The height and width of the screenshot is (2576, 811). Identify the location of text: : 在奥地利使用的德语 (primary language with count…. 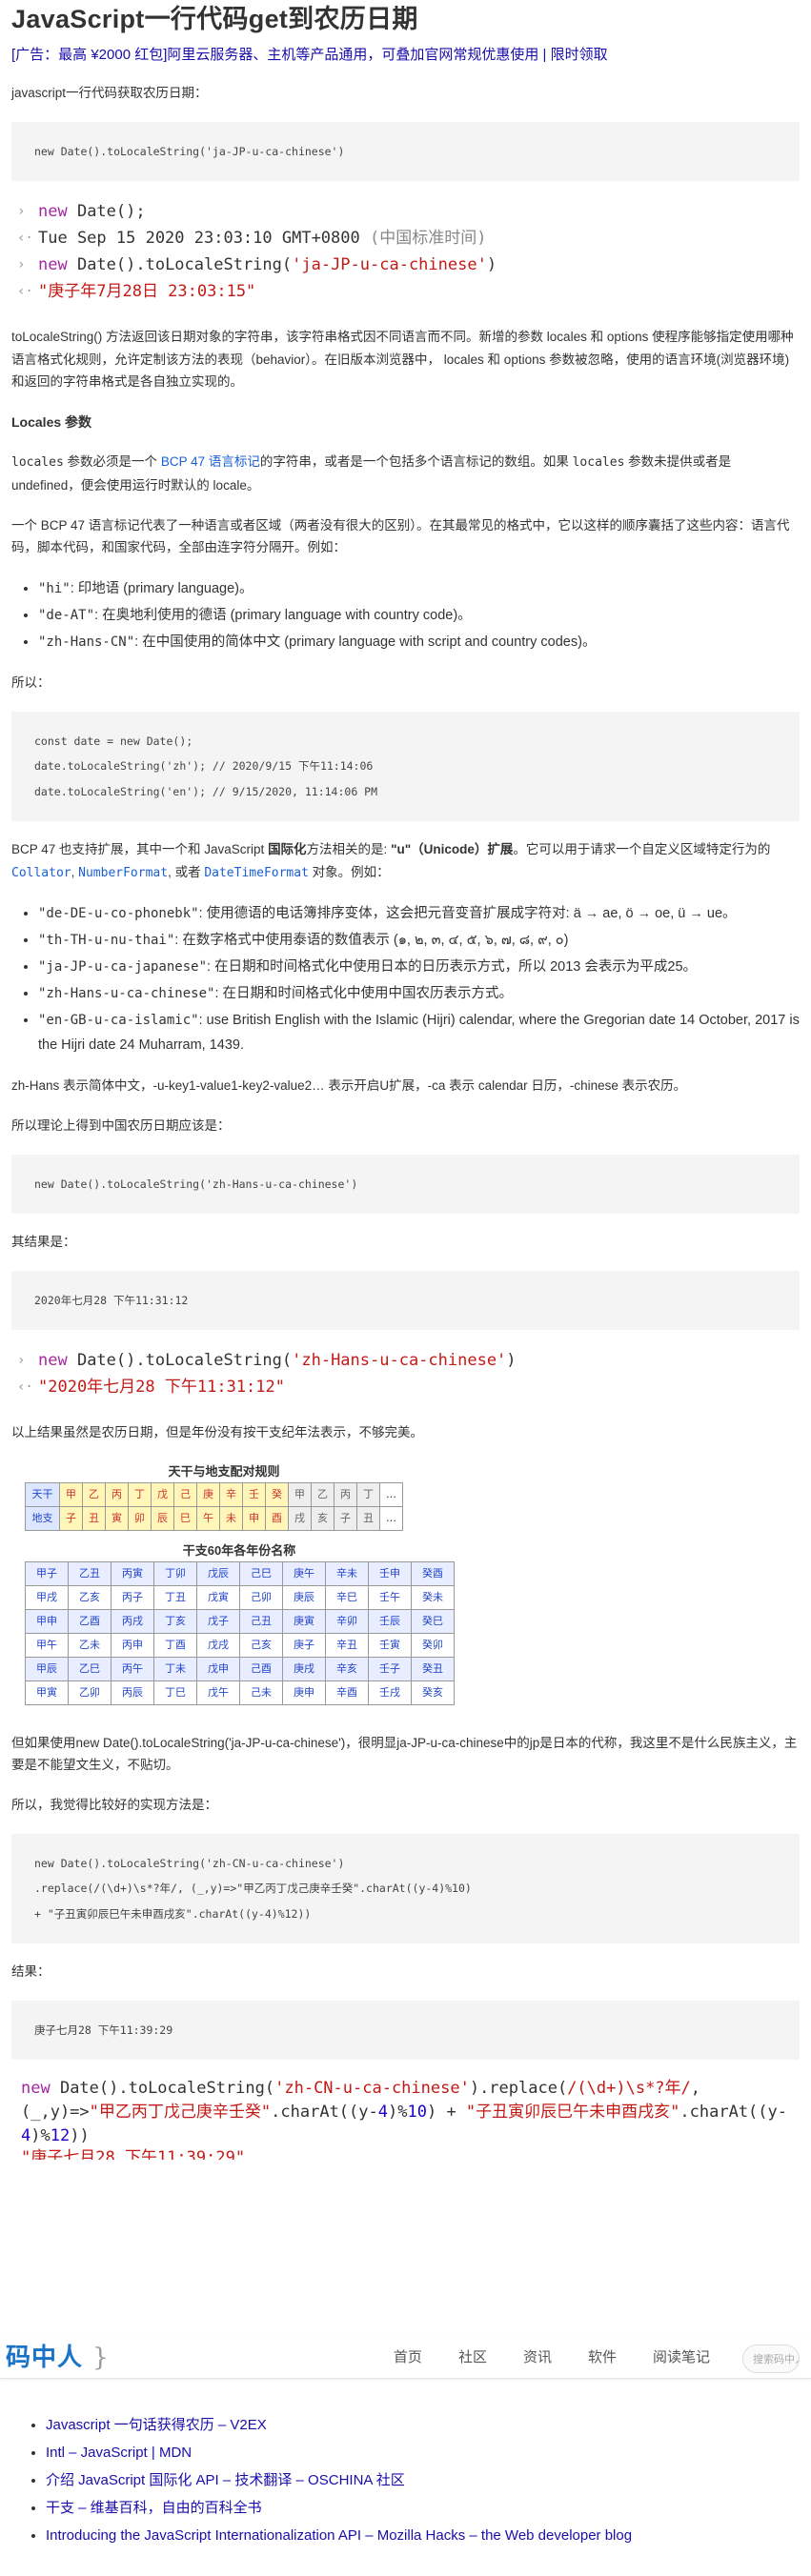
(283, 616).